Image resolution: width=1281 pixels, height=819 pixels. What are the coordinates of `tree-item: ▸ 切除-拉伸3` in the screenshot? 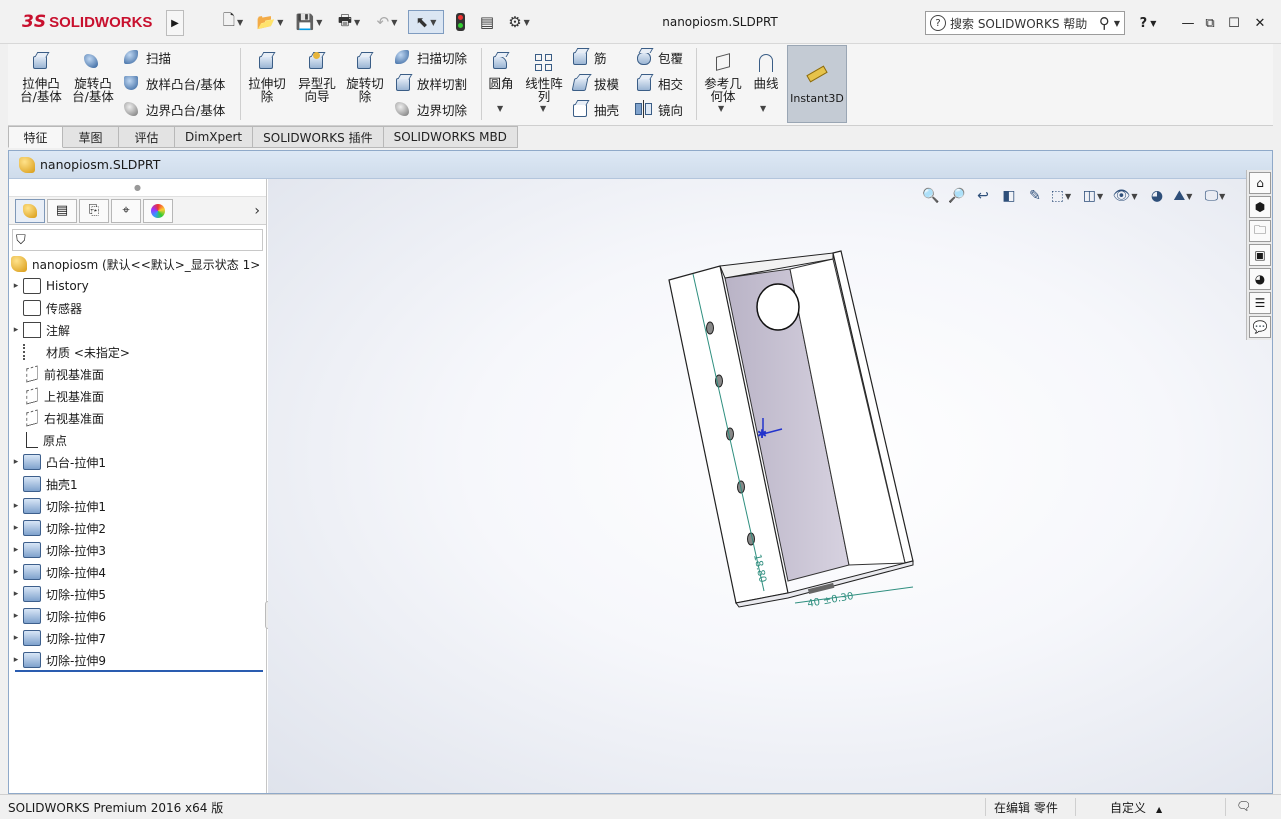 It's located at (137, 550).